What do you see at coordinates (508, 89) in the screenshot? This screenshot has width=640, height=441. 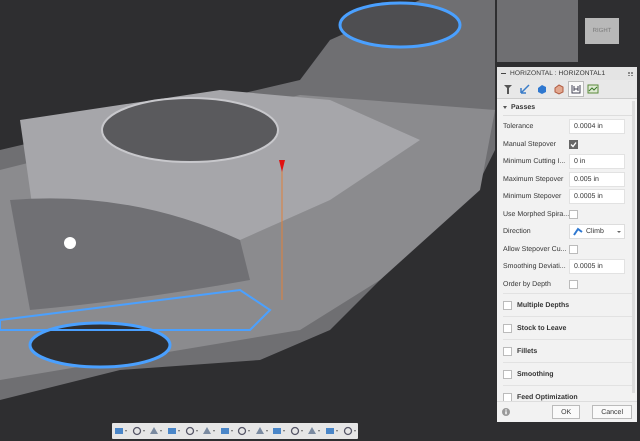 I see `tool-tab-icon` at bounding box center [508, 89].